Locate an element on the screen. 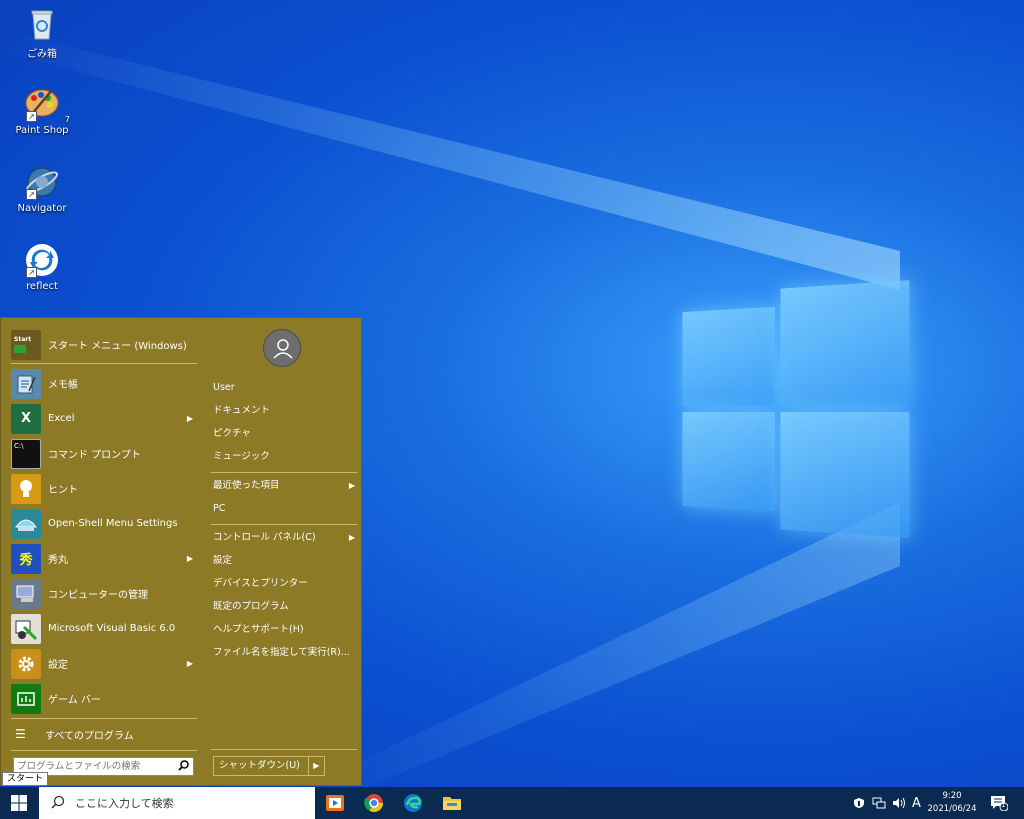 The height and width of the screenshot is (819, 1024). windows-start-icon is located at coordinates (19, 803).